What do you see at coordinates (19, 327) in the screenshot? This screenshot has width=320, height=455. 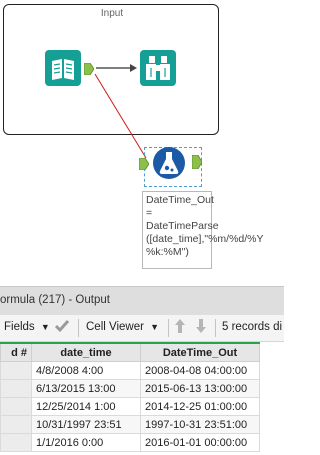 I see `fields-label: Fields` at bounding box center [19, 327].